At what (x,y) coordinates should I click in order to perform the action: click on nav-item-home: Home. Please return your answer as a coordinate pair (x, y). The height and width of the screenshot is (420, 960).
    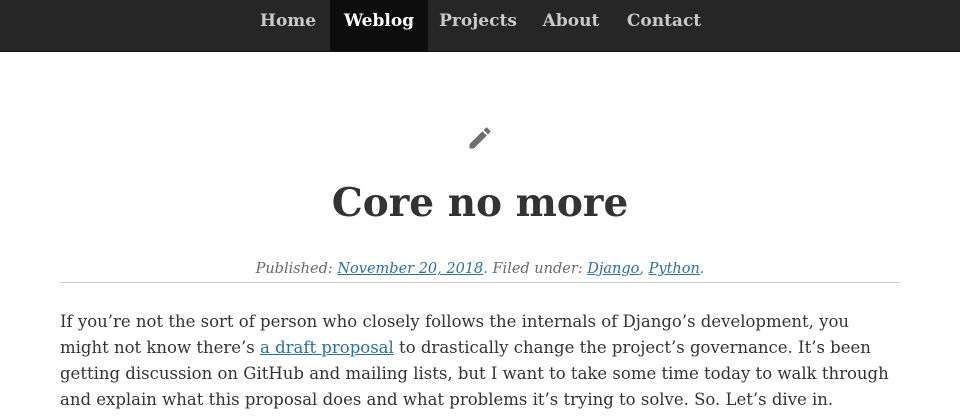
    Looking at the image, I should click on (288, 25).